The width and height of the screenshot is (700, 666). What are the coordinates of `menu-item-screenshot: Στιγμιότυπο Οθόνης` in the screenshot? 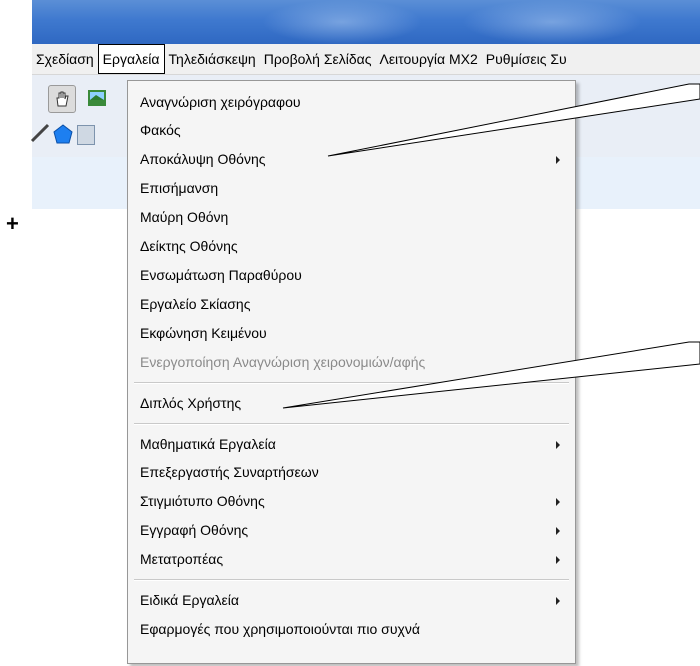 It's located at (202, 501).